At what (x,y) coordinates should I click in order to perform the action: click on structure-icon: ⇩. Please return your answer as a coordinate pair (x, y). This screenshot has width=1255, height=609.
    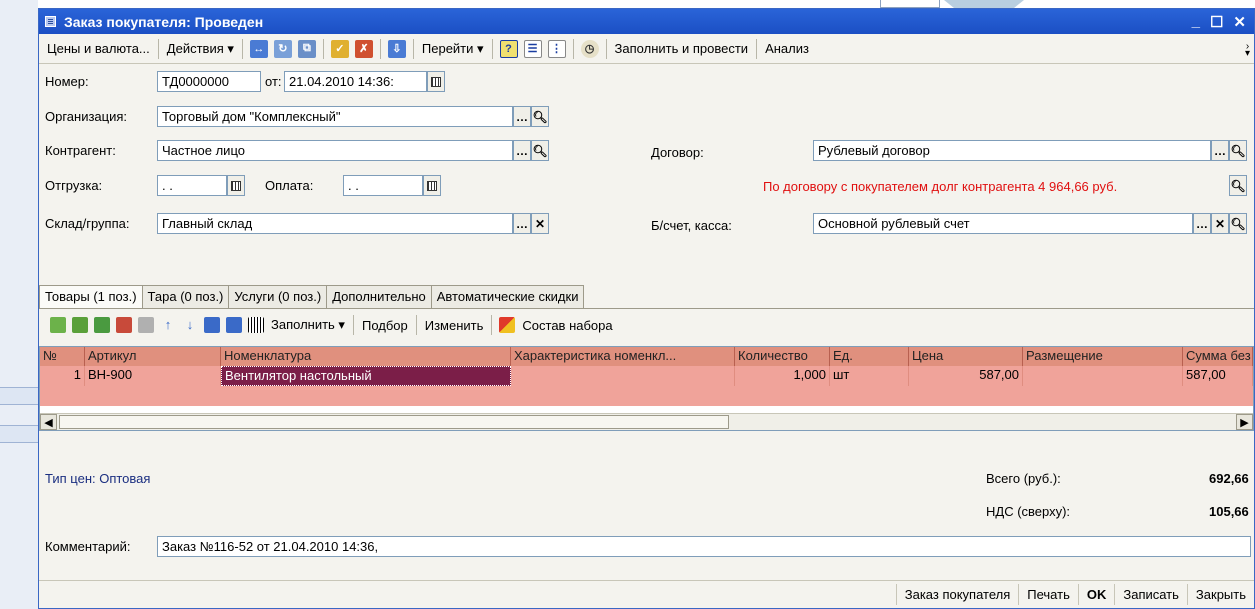
    Looking at the image, I should click on (396, 48).